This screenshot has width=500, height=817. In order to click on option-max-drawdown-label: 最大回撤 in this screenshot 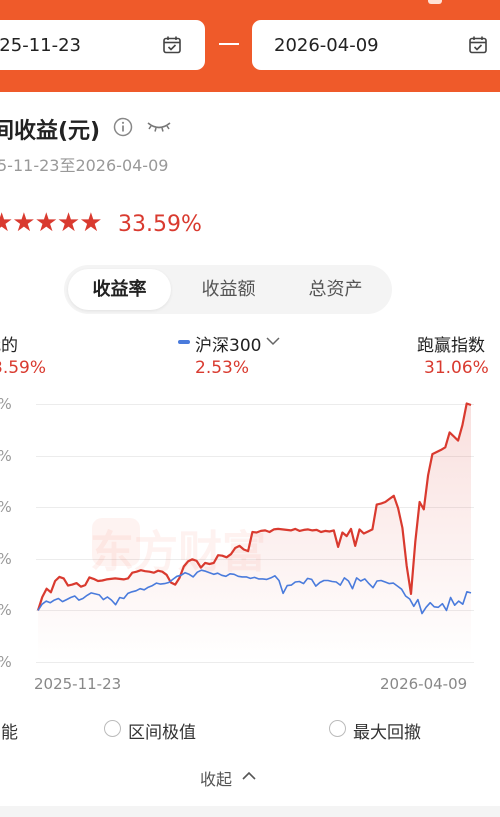, I will do `click(387, 730)`.